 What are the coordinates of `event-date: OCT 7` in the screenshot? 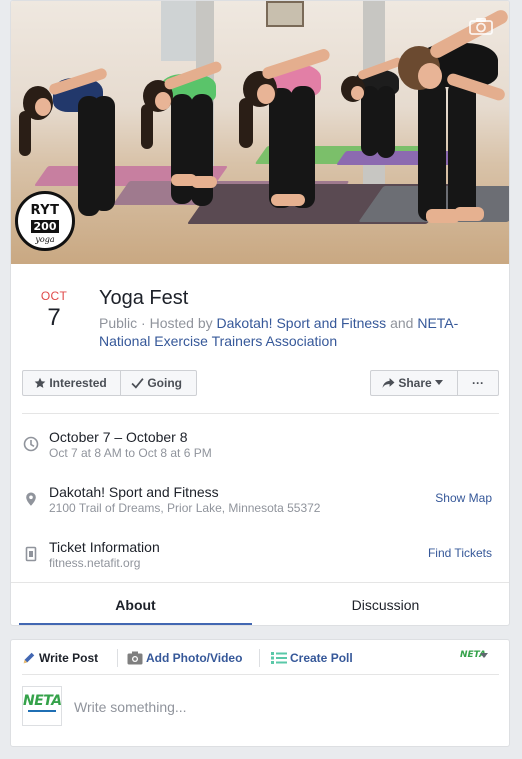 It's located at (54, 311).